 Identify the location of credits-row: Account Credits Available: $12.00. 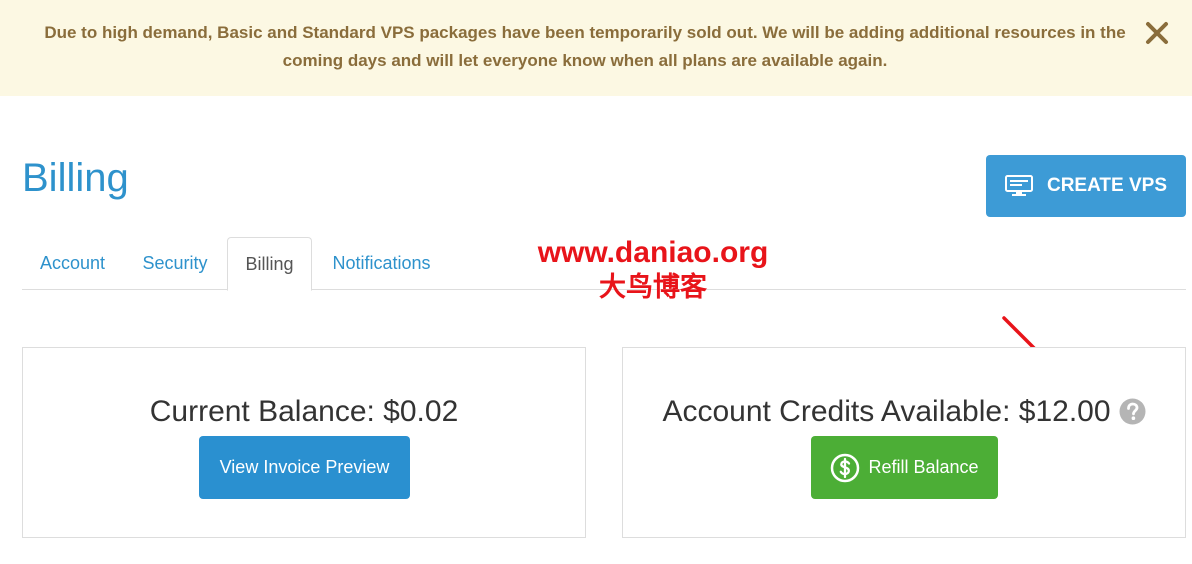
(904, 412).